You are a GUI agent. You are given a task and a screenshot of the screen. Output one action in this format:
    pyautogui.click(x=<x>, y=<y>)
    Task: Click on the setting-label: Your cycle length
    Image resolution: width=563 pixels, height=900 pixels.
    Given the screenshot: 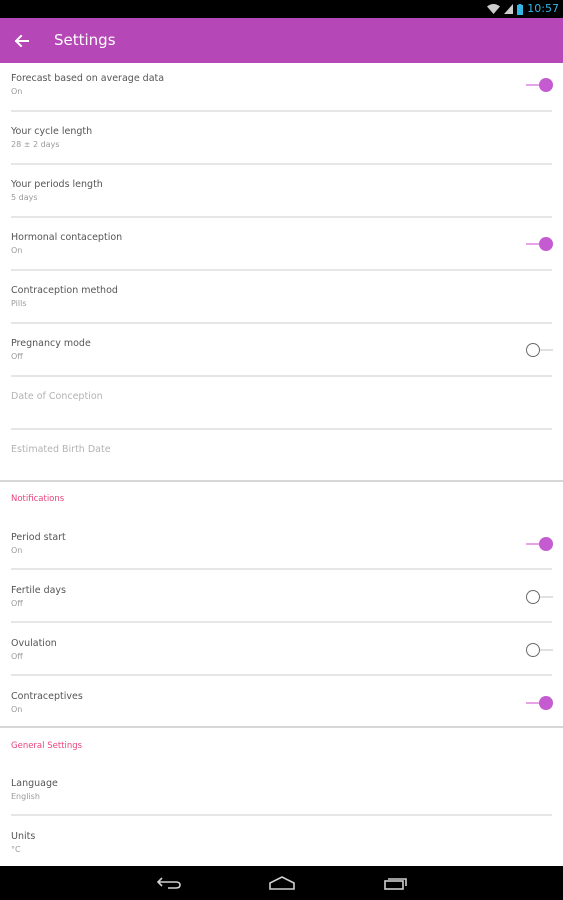 What is the action you would take?
    pyautogui.click(x=52, y=131)
    